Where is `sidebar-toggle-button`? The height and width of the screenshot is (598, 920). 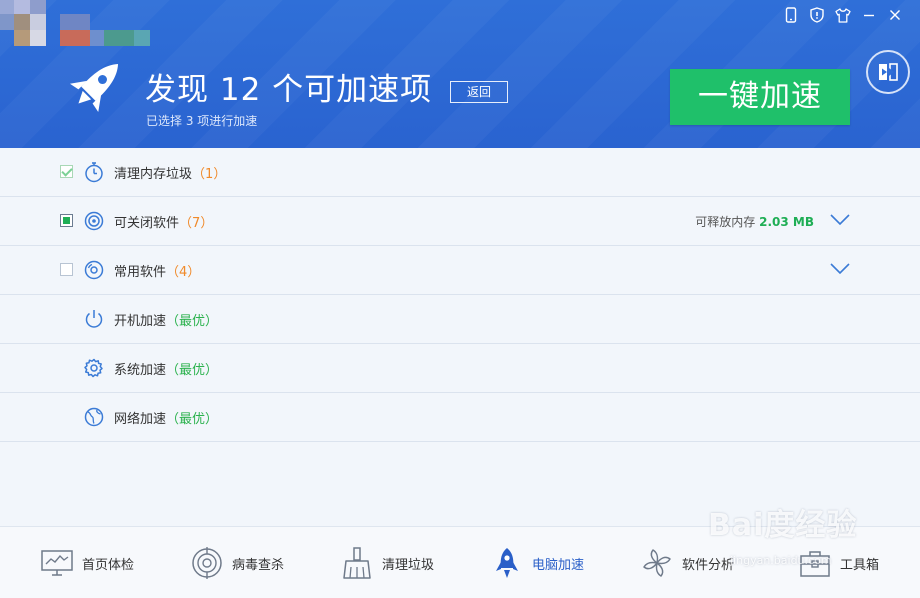 sidebar-toggle-button is located at coordinates (888, 72).